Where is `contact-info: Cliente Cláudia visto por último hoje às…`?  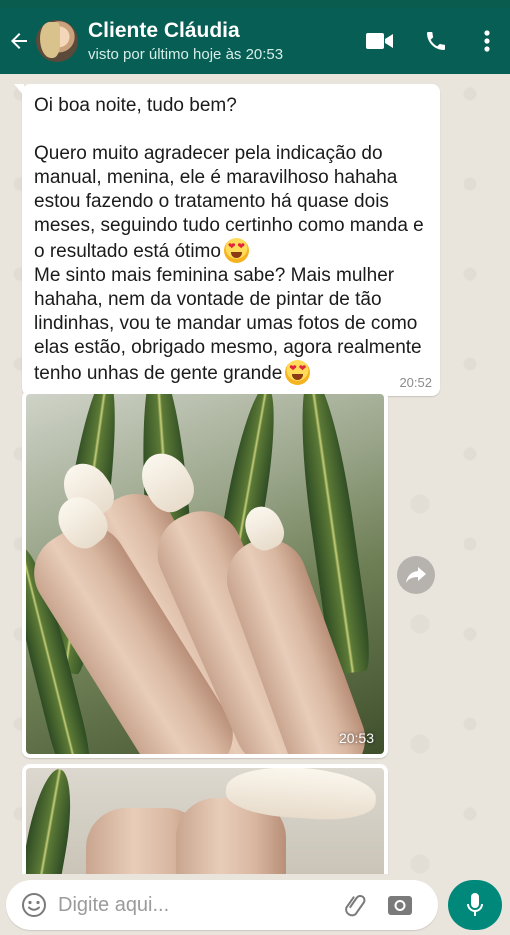
contact-info: Cliente Cláudia visto por último hoje às… is located at coordinates (185, 41).